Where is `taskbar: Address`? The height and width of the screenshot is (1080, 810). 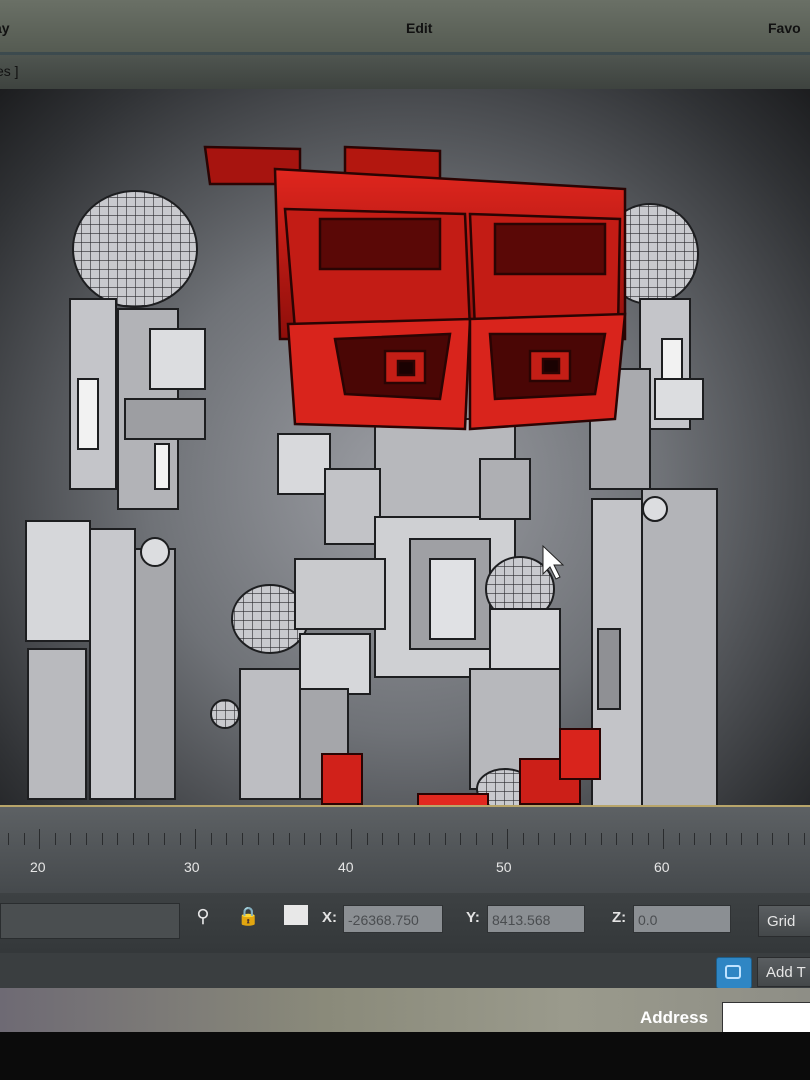 taskbar: Address is located at coordinates (405, 1011).